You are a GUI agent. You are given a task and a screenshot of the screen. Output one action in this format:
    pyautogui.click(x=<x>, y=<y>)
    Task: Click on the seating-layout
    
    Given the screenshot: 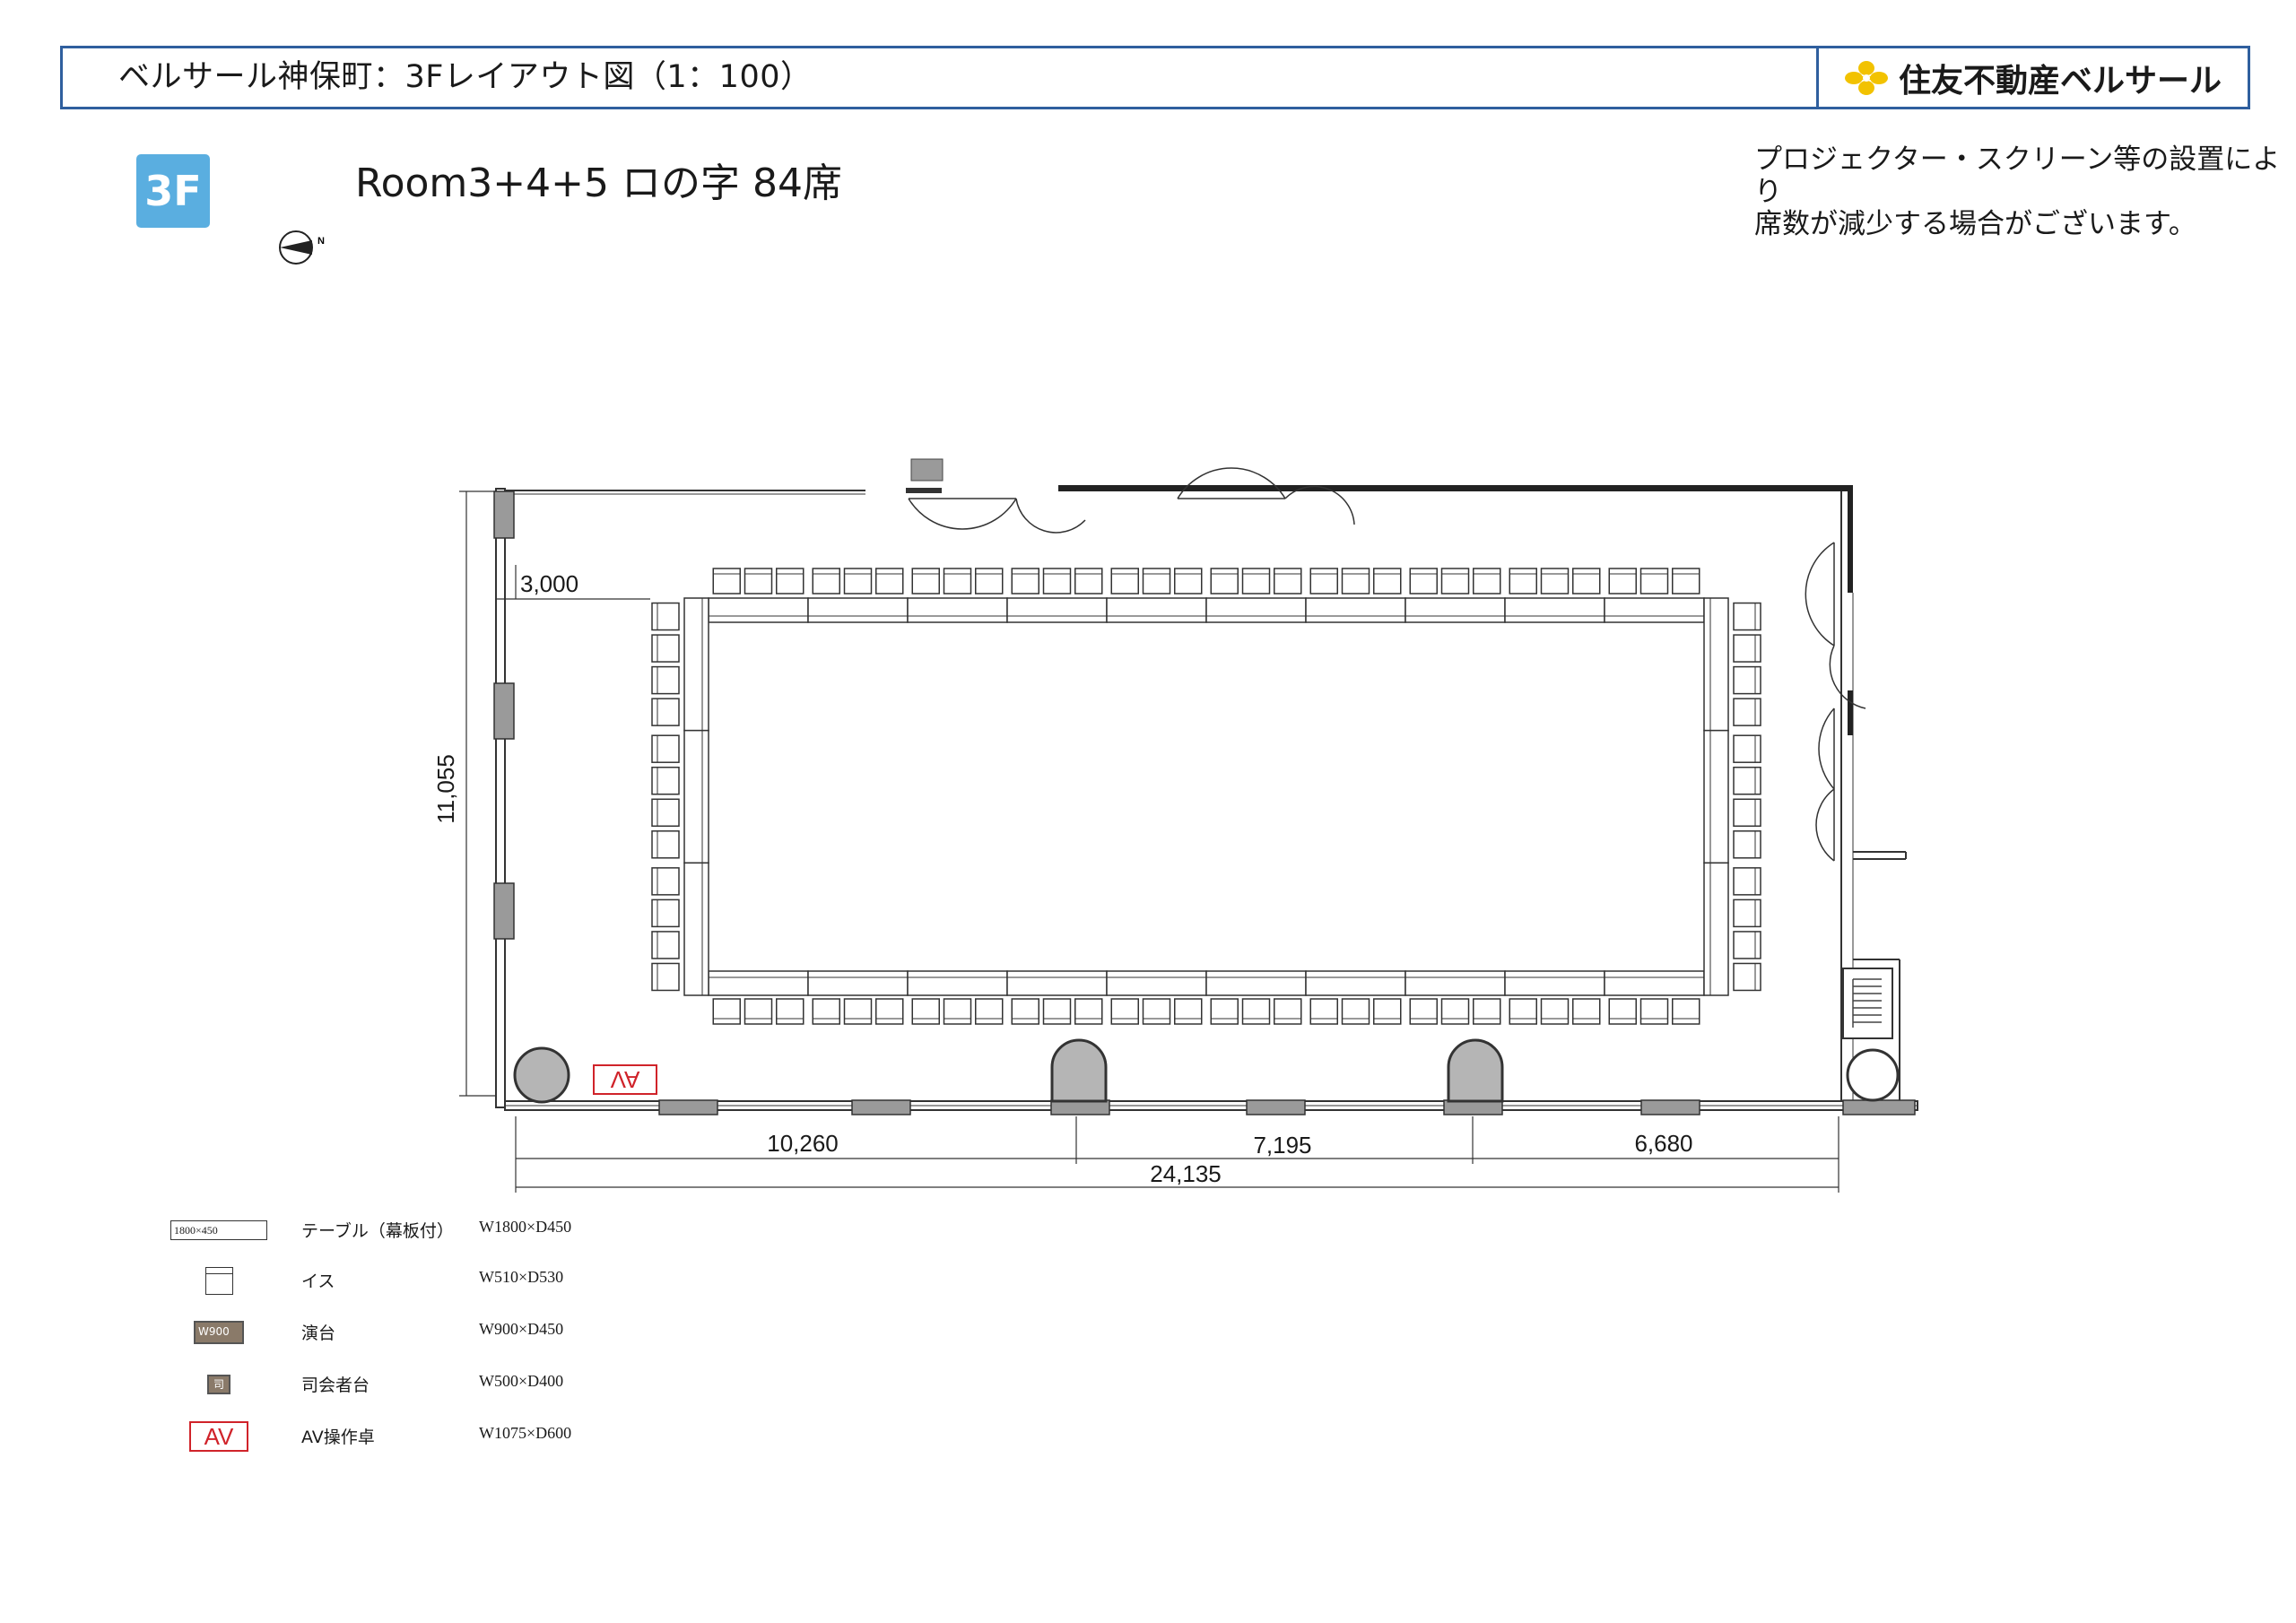 What is the action you would take?
    pyautogui.click(x=1206, y=796)
    